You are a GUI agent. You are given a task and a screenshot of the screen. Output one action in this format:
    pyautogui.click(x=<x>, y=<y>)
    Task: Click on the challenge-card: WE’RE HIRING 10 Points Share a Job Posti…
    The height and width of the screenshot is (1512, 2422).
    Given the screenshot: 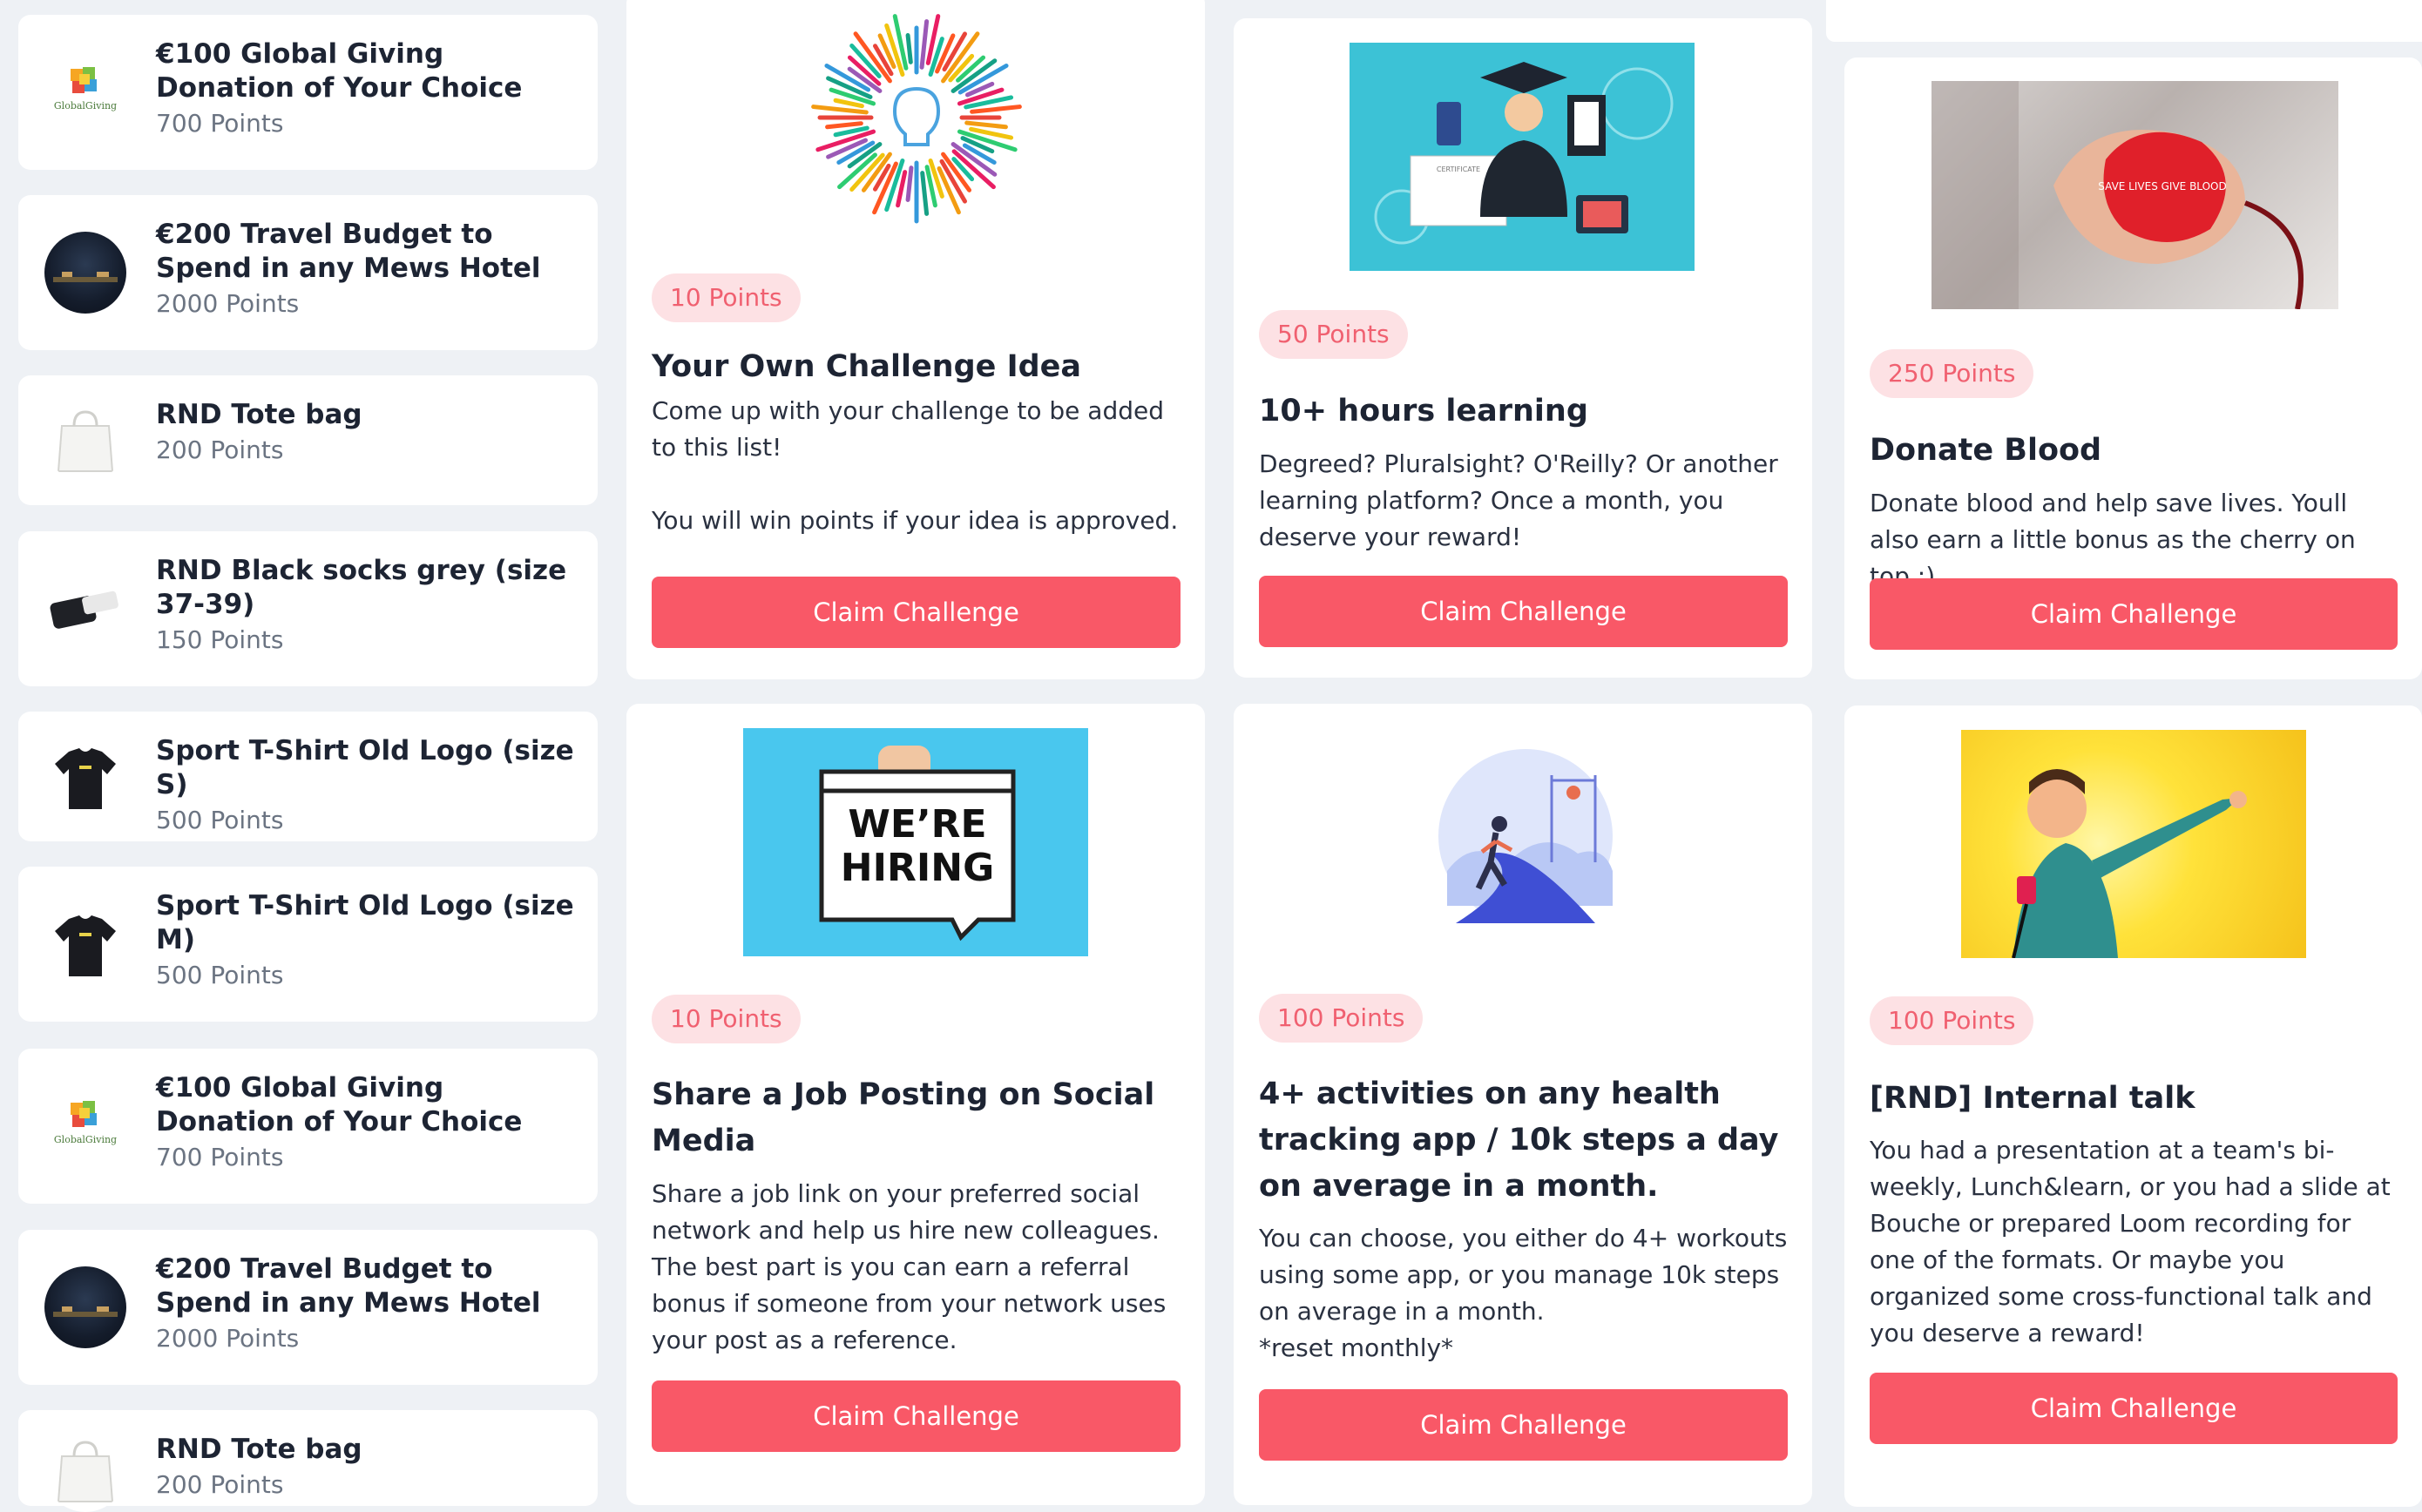 What is the action you would take?
    pyautogui.click(x=915, y=1104)
    